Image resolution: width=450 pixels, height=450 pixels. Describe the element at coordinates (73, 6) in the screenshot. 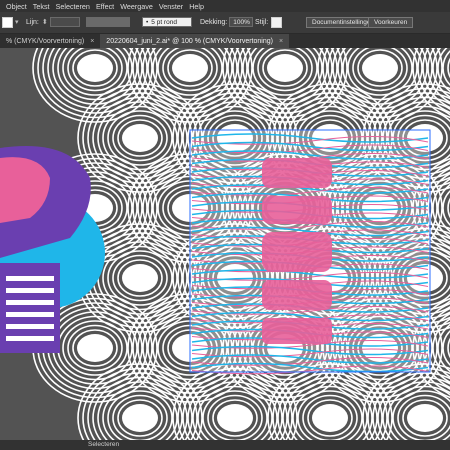

I see `menu-item-selecteren: Selecteren` at that location.